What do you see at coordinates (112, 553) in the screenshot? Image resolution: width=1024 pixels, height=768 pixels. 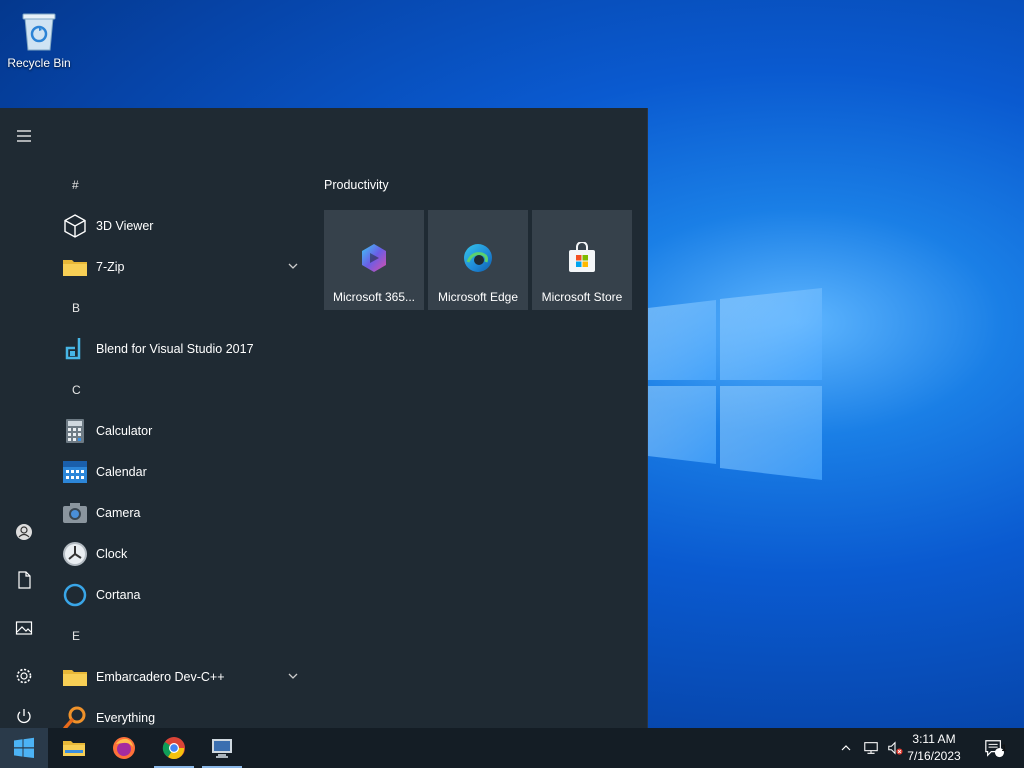 I see `app-item-label: Clock` at bounding box center [112, 553].